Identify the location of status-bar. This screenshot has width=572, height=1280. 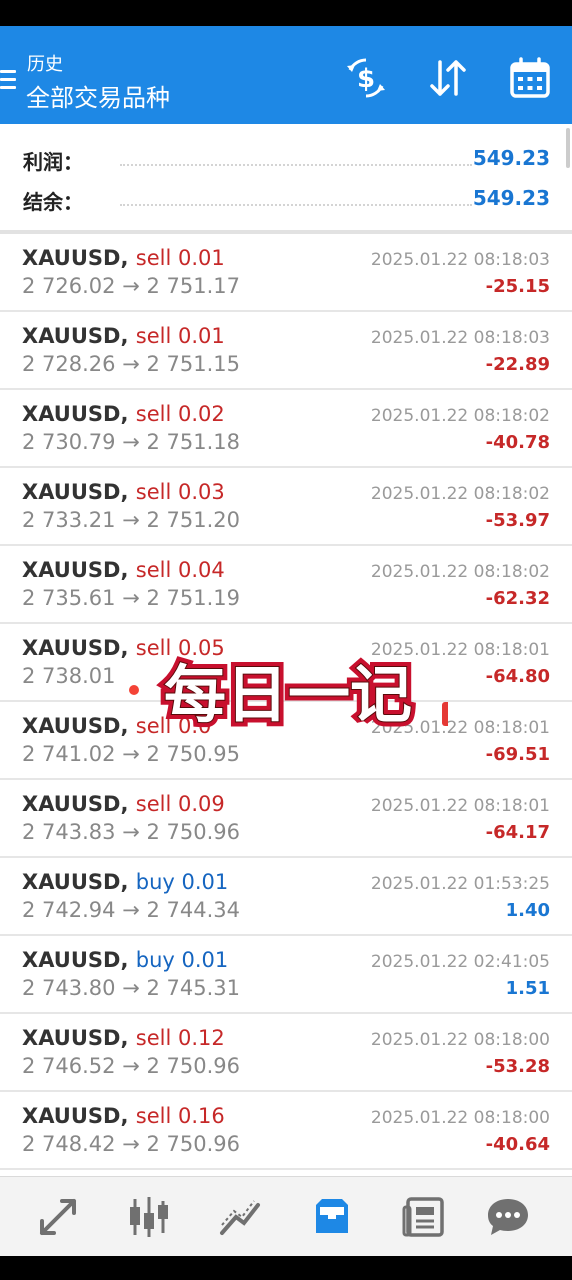
(286, 13).